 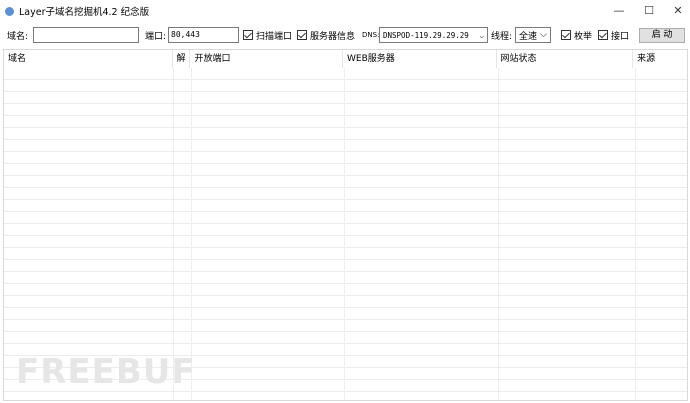 I want to click on domain-input, so click(x=86, y=35).